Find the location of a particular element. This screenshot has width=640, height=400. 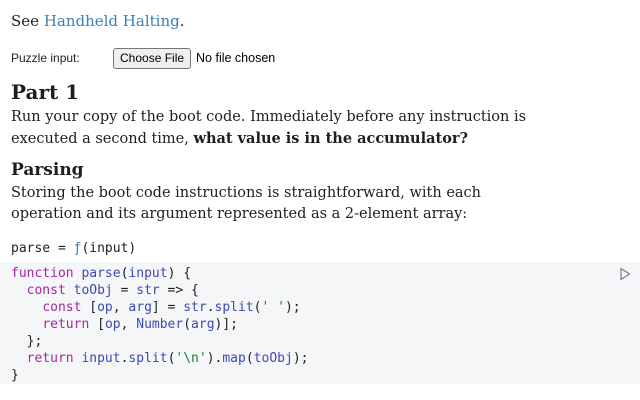

code-token: ) { is located at coordinates (179, 273).